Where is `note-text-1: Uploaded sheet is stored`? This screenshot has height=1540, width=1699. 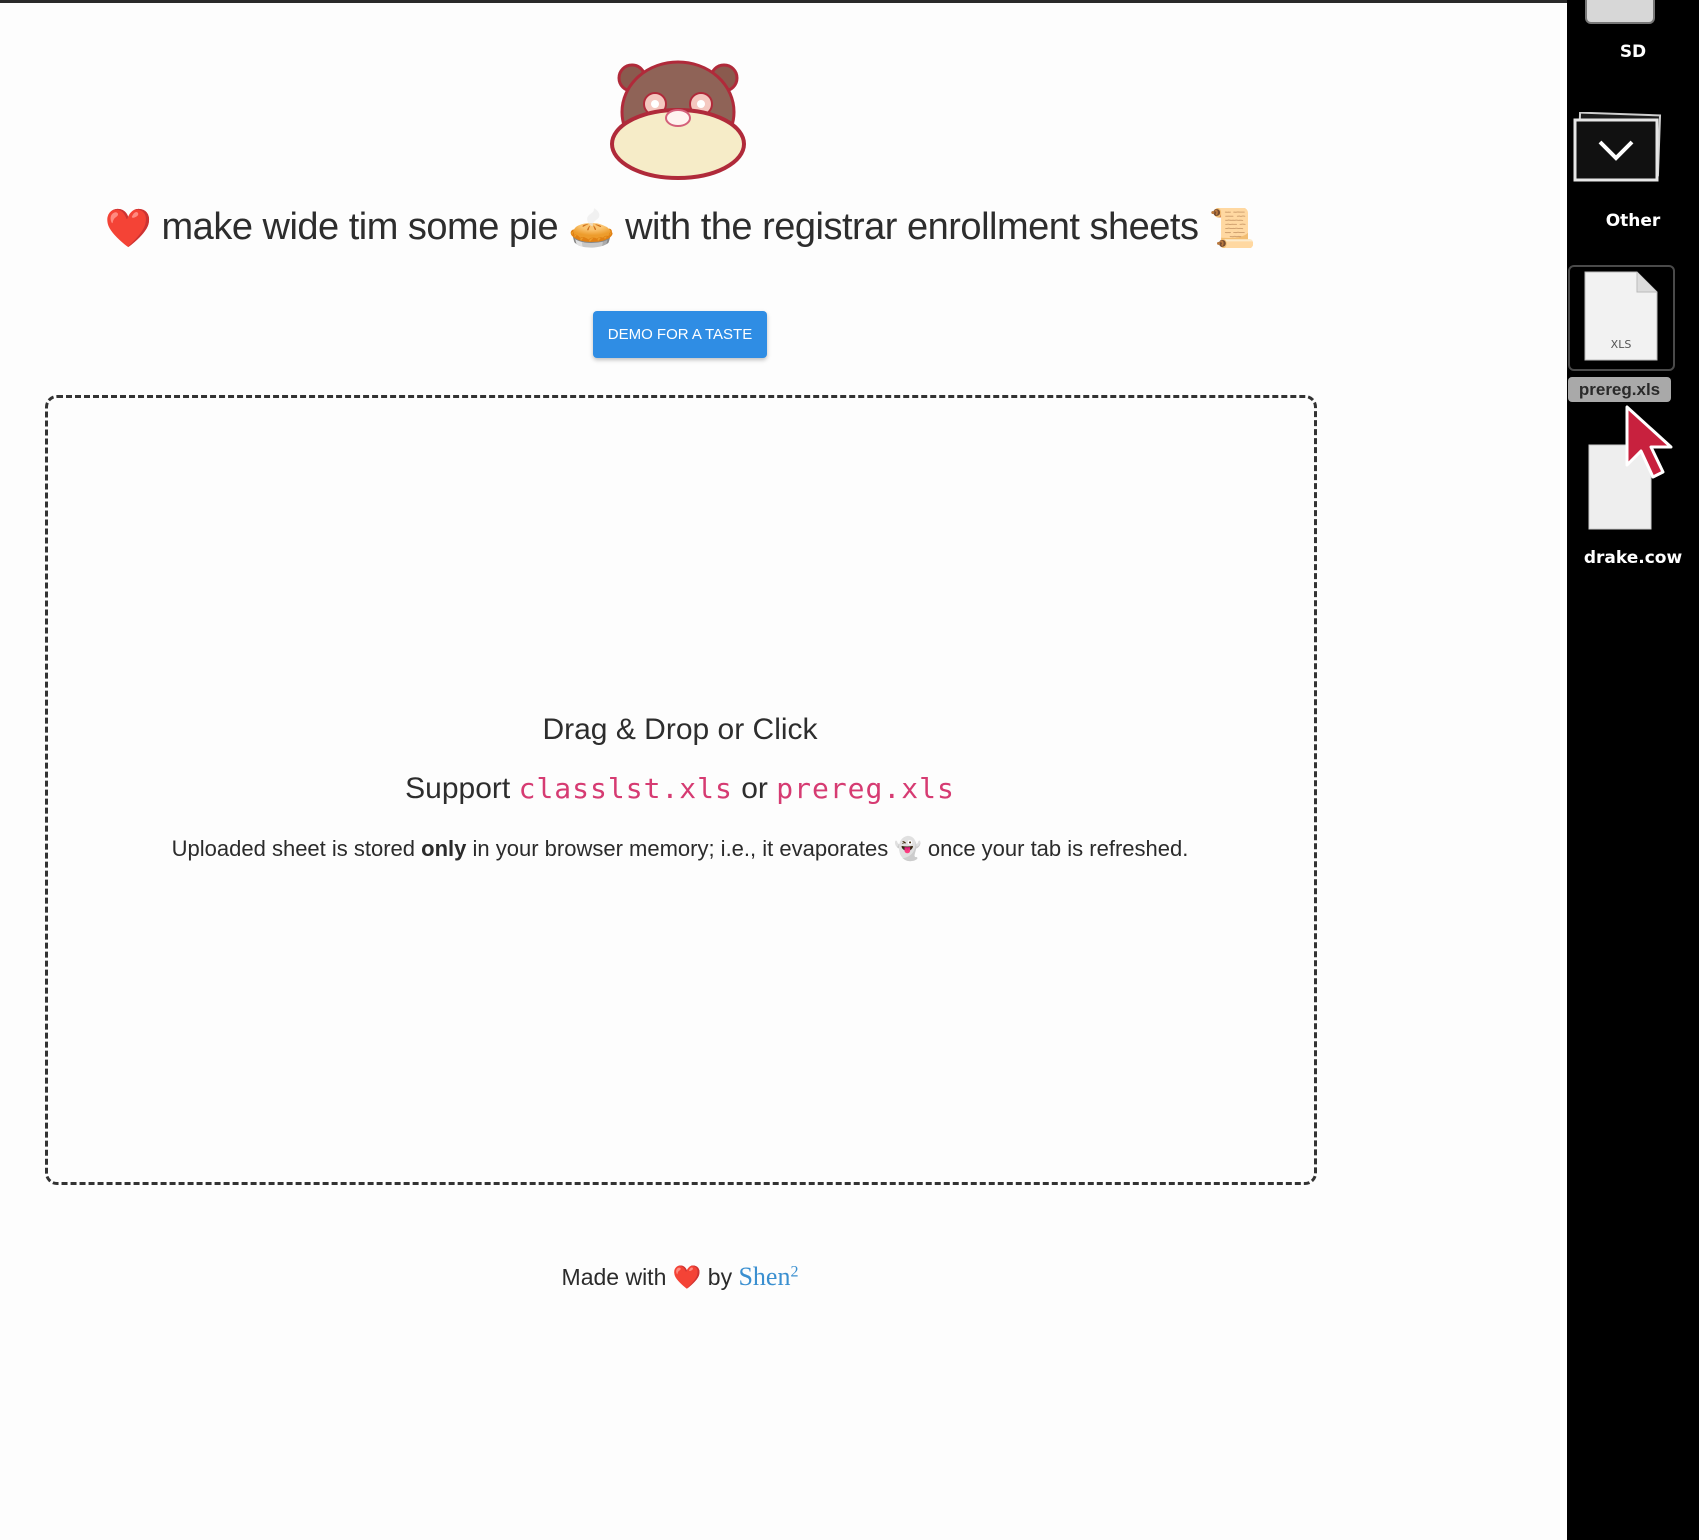 note-text-1: Uploaded sheet is stored is located at coordinates (296, 848).